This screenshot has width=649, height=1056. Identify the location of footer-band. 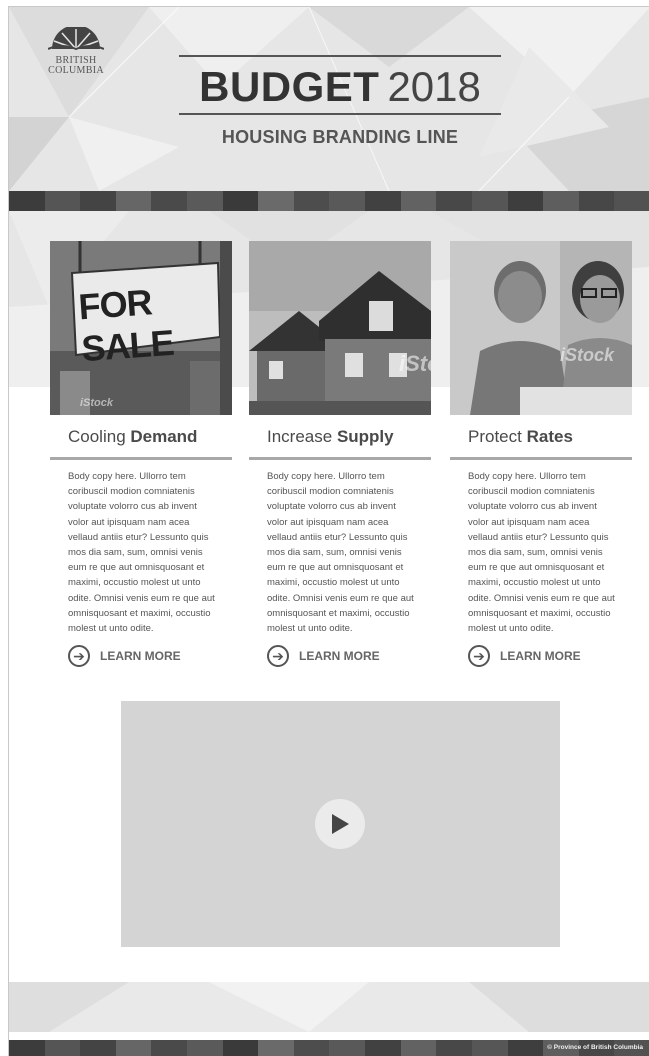
(329, 1007).